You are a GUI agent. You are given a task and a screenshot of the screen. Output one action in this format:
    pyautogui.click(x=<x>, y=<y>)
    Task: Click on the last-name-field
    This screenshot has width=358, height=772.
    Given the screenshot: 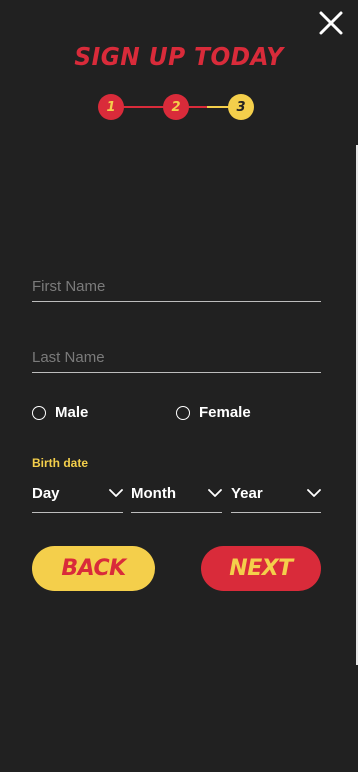 What is the action you would take?
    pyautogui.click(x=176, y=357)
    